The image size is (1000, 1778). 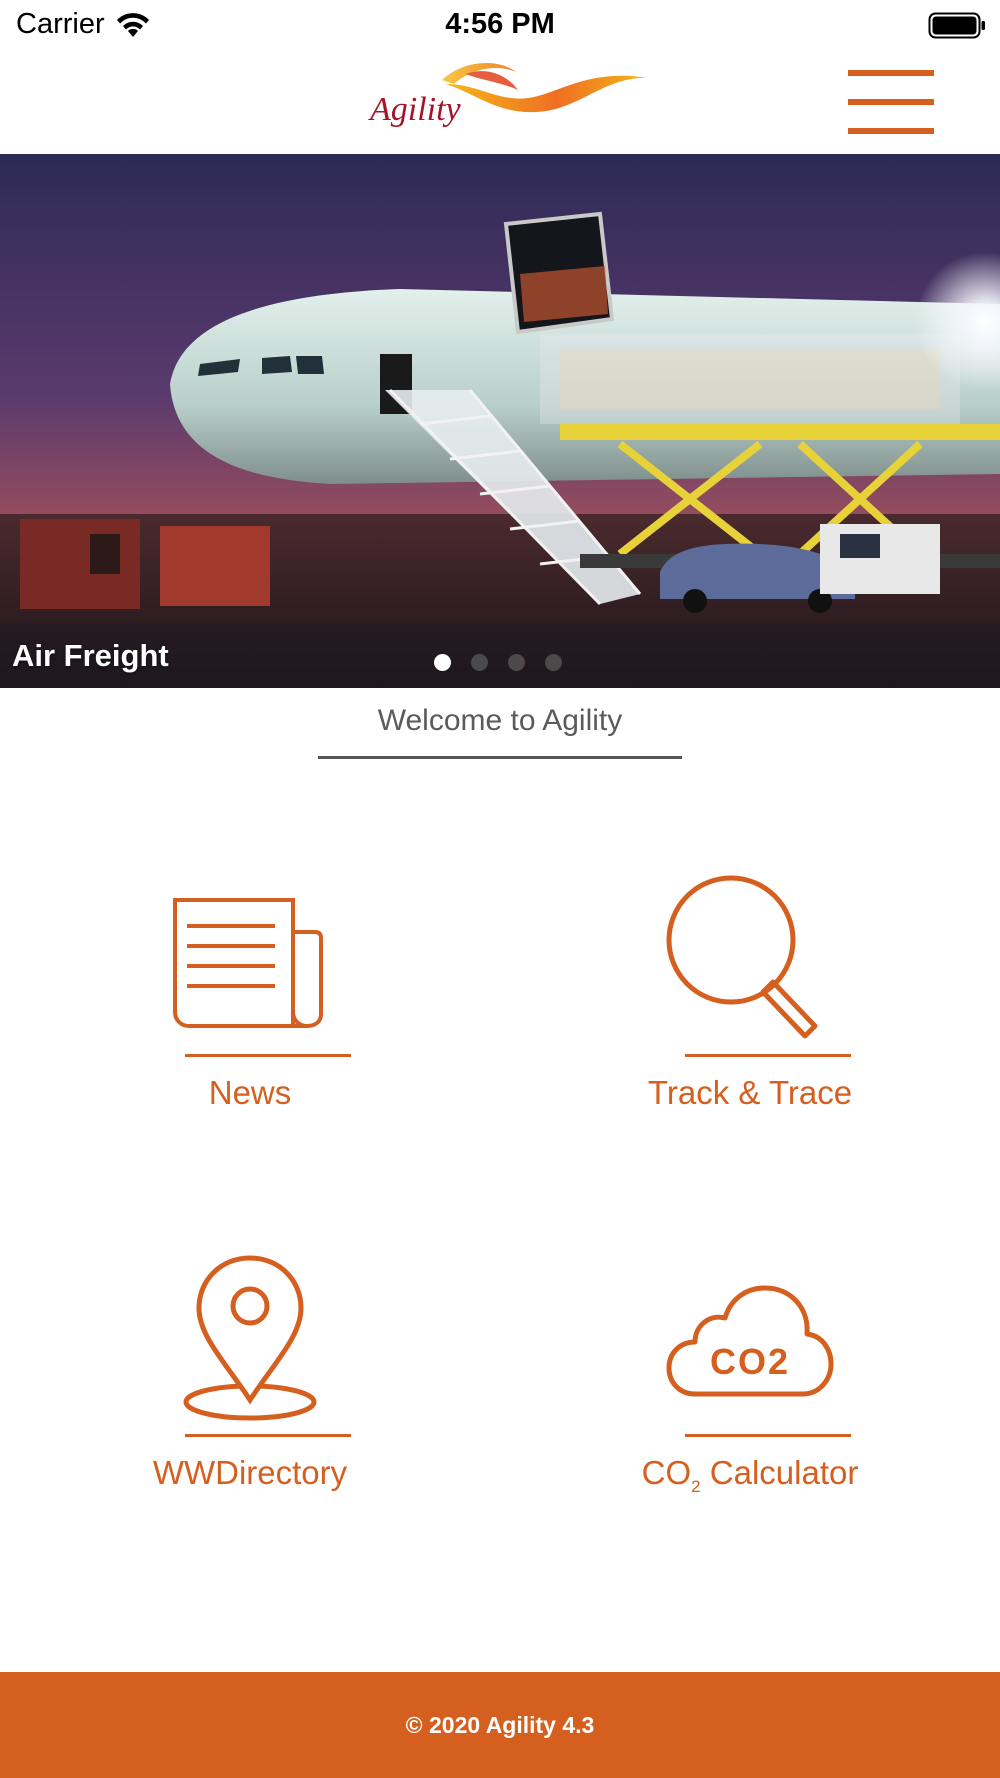 What do you see at coordinates (891, 102) in the screenshot?
I see `hamburger-menu-icon` at bounding box center [891, 102].